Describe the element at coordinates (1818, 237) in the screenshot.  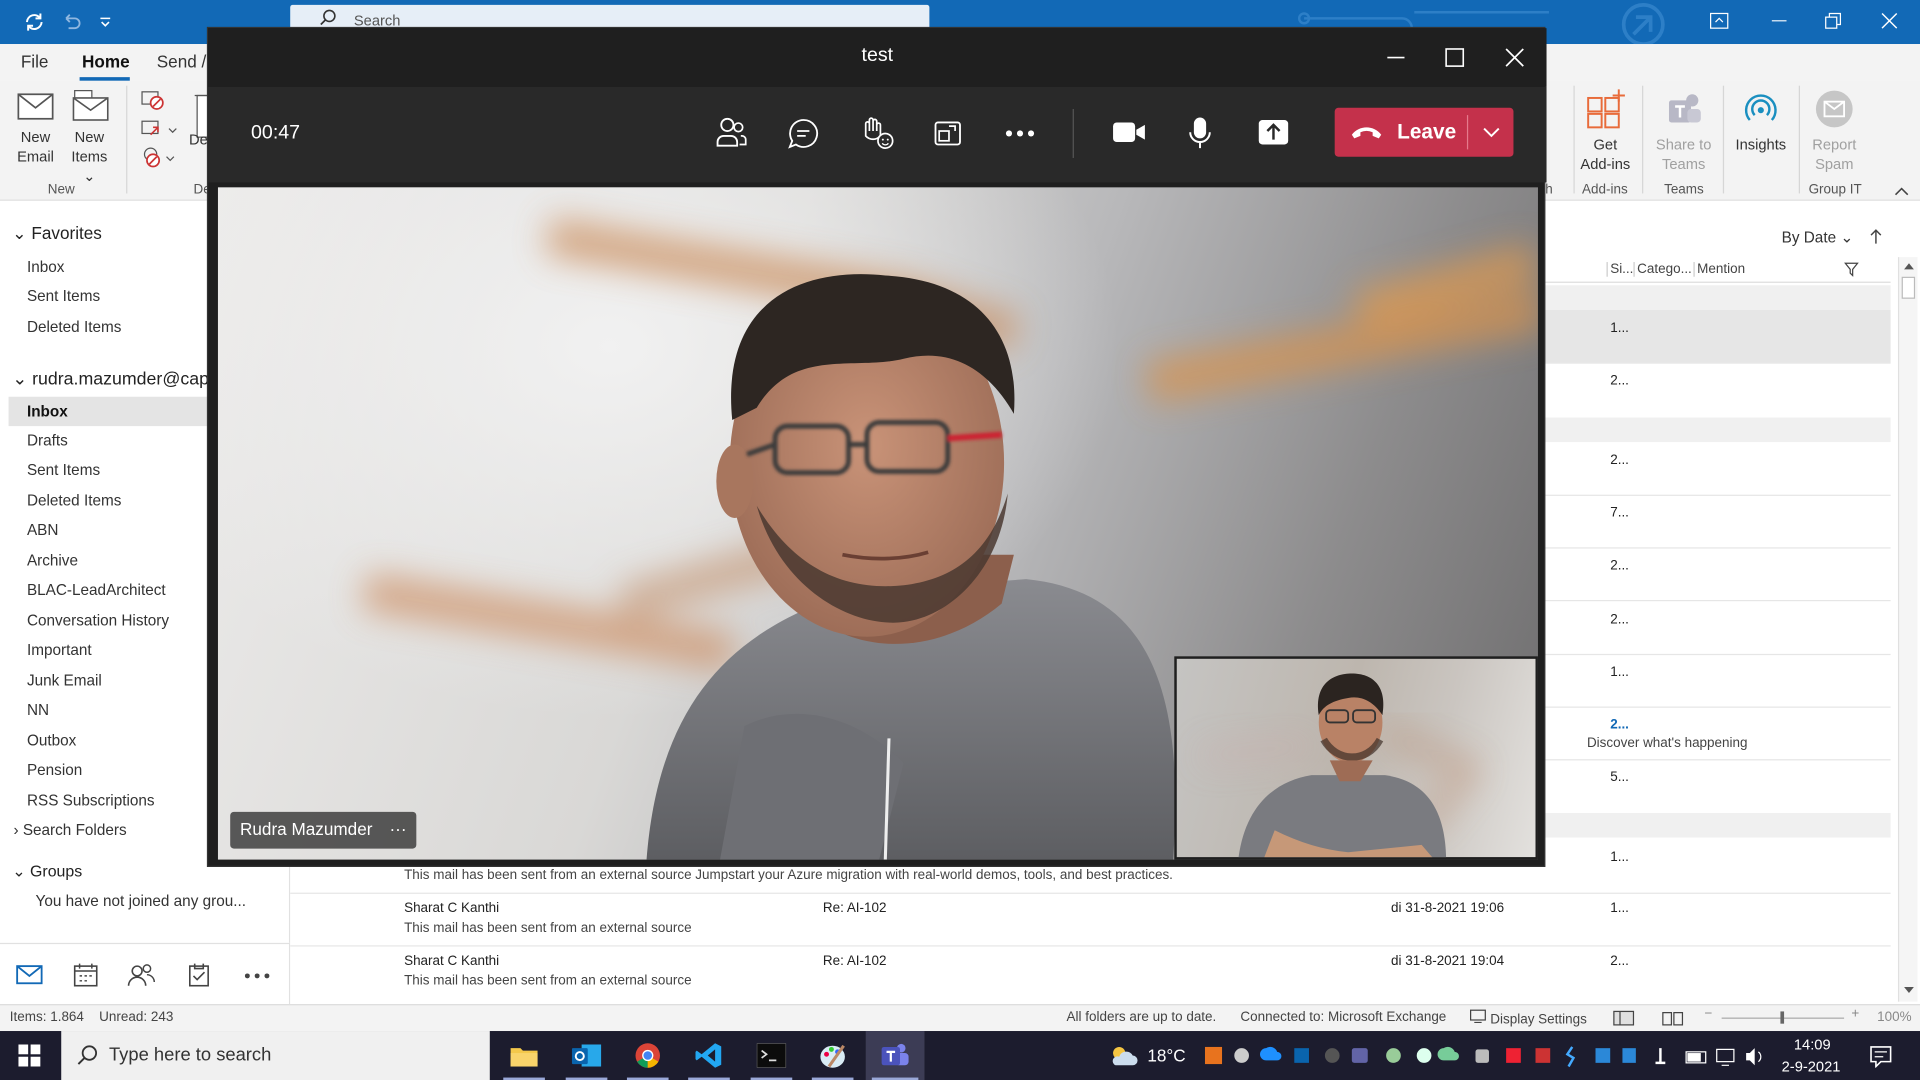
I see `sort-by-date: By Date ⌄` at that location.